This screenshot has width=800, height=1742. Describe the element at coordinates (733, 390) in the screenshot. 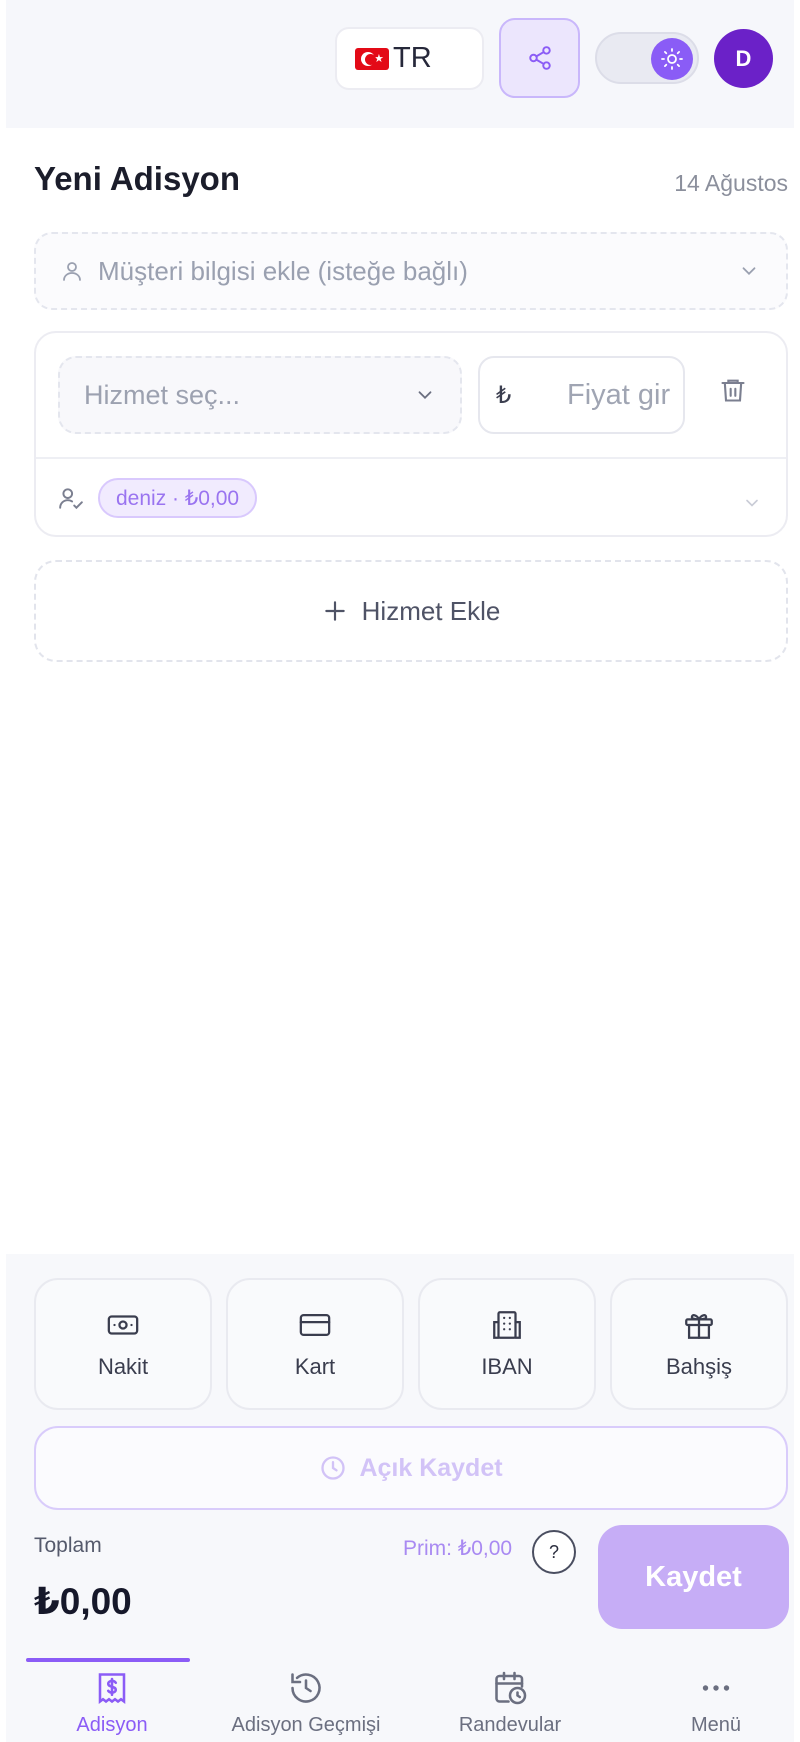

I see `trash-icon` at that location.